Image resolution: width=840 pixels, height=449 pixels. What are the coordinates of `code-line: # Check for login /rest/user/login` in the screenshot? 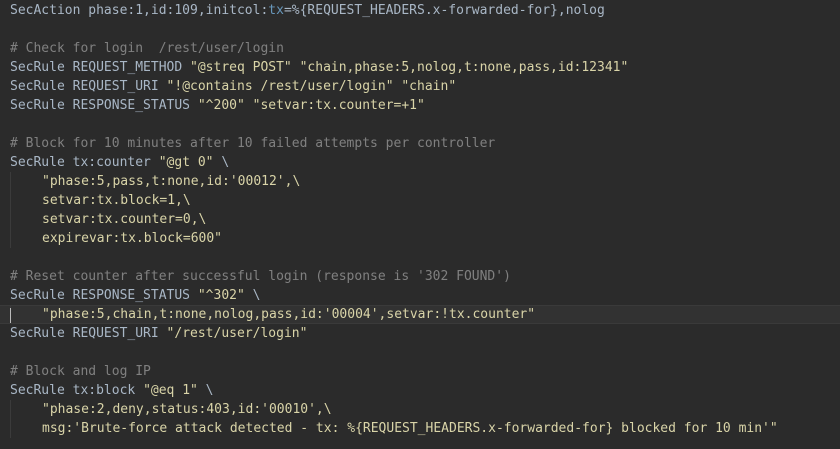 It's located at (420, 48).